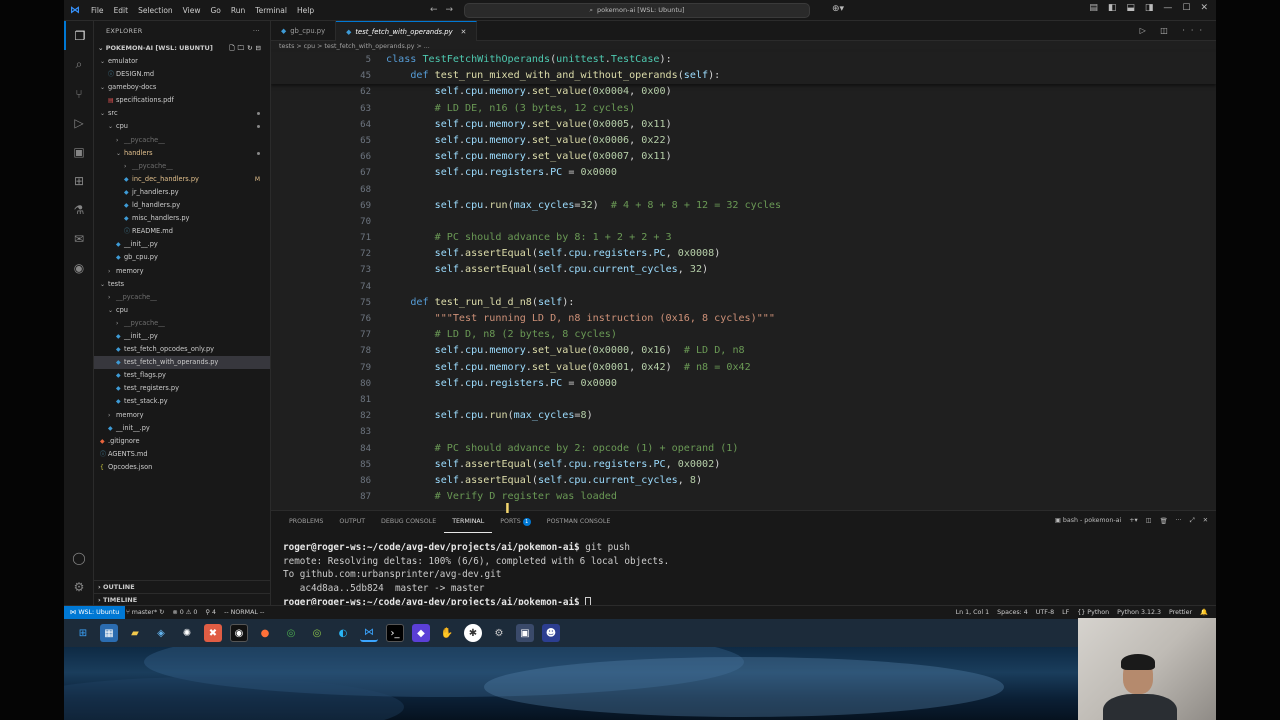 The width and height of the screenshot is (1280, 720). I want to click on close-panel-icon: ✕, so click(1205, 521).